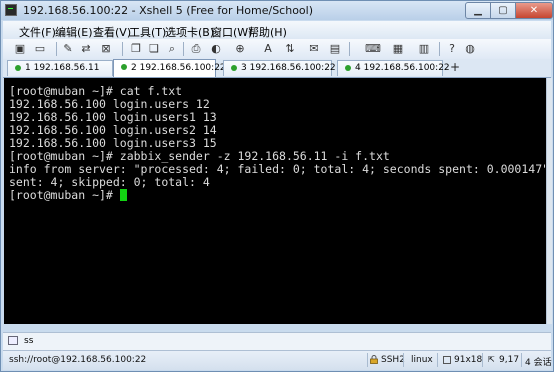 This screenshot has width=554, height=372. What do you see at coordinates (147, 32) in the screenshot?
I see `menu-tools: 工具(T)` at bounding box center [147, 32].